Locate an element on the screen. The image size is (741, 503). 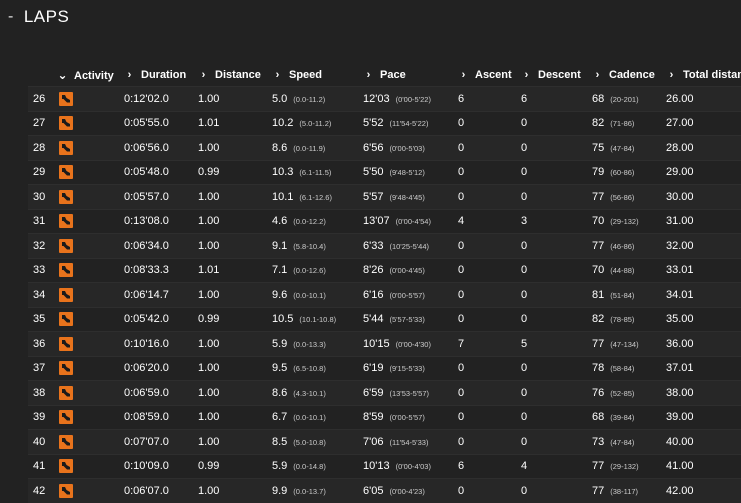
collapse-toggle: - is located at coordinates (11, 17).